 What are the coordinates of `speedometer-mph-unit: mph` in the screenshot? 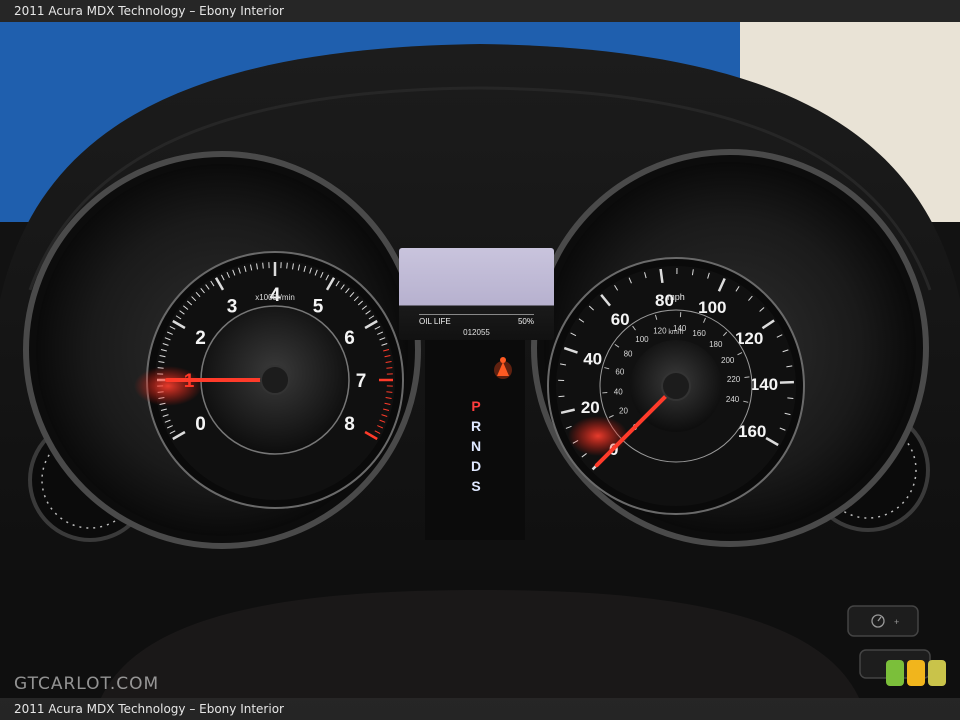 It's located at (676, 297).